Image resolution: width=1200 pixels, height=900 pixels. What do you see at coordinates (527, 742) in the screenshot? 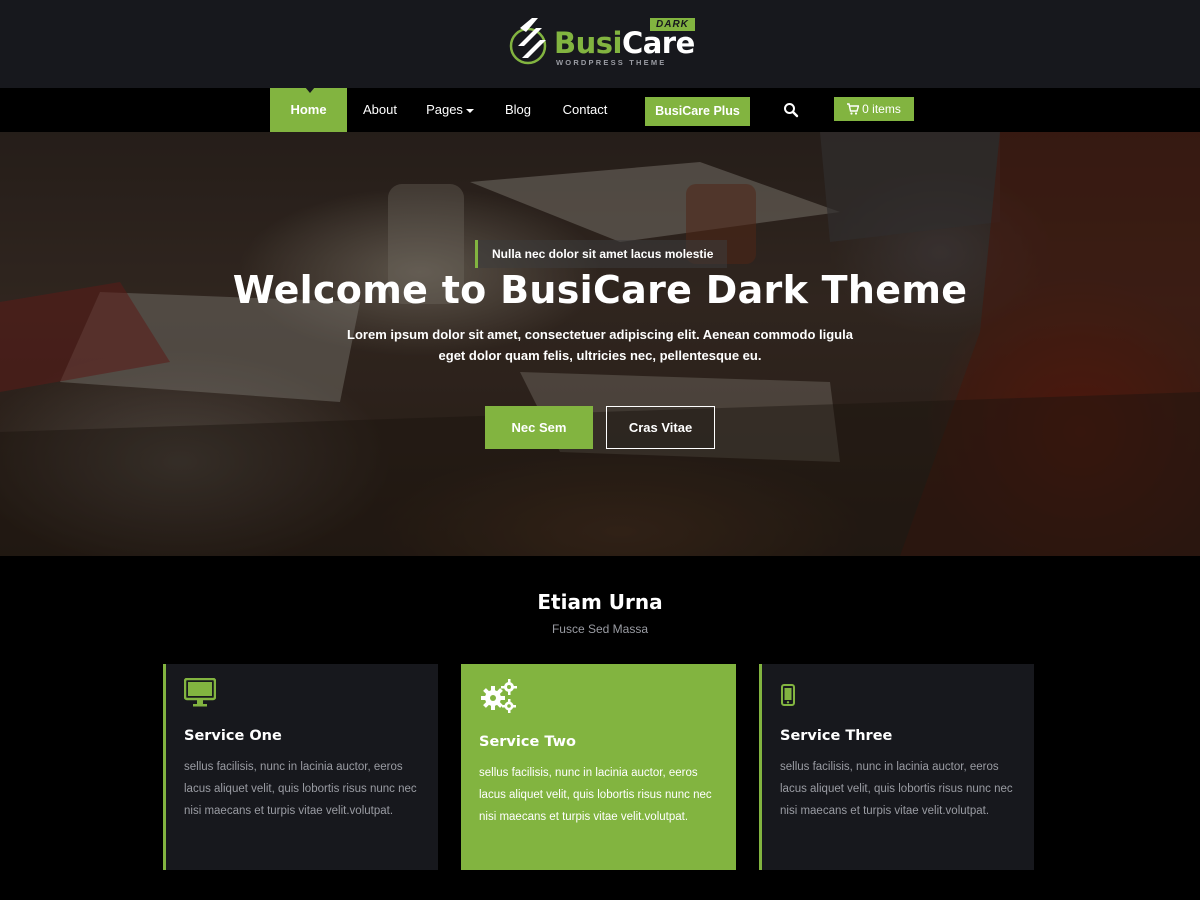
I see `service-title: Service Two` at bounding box center [527, 742].